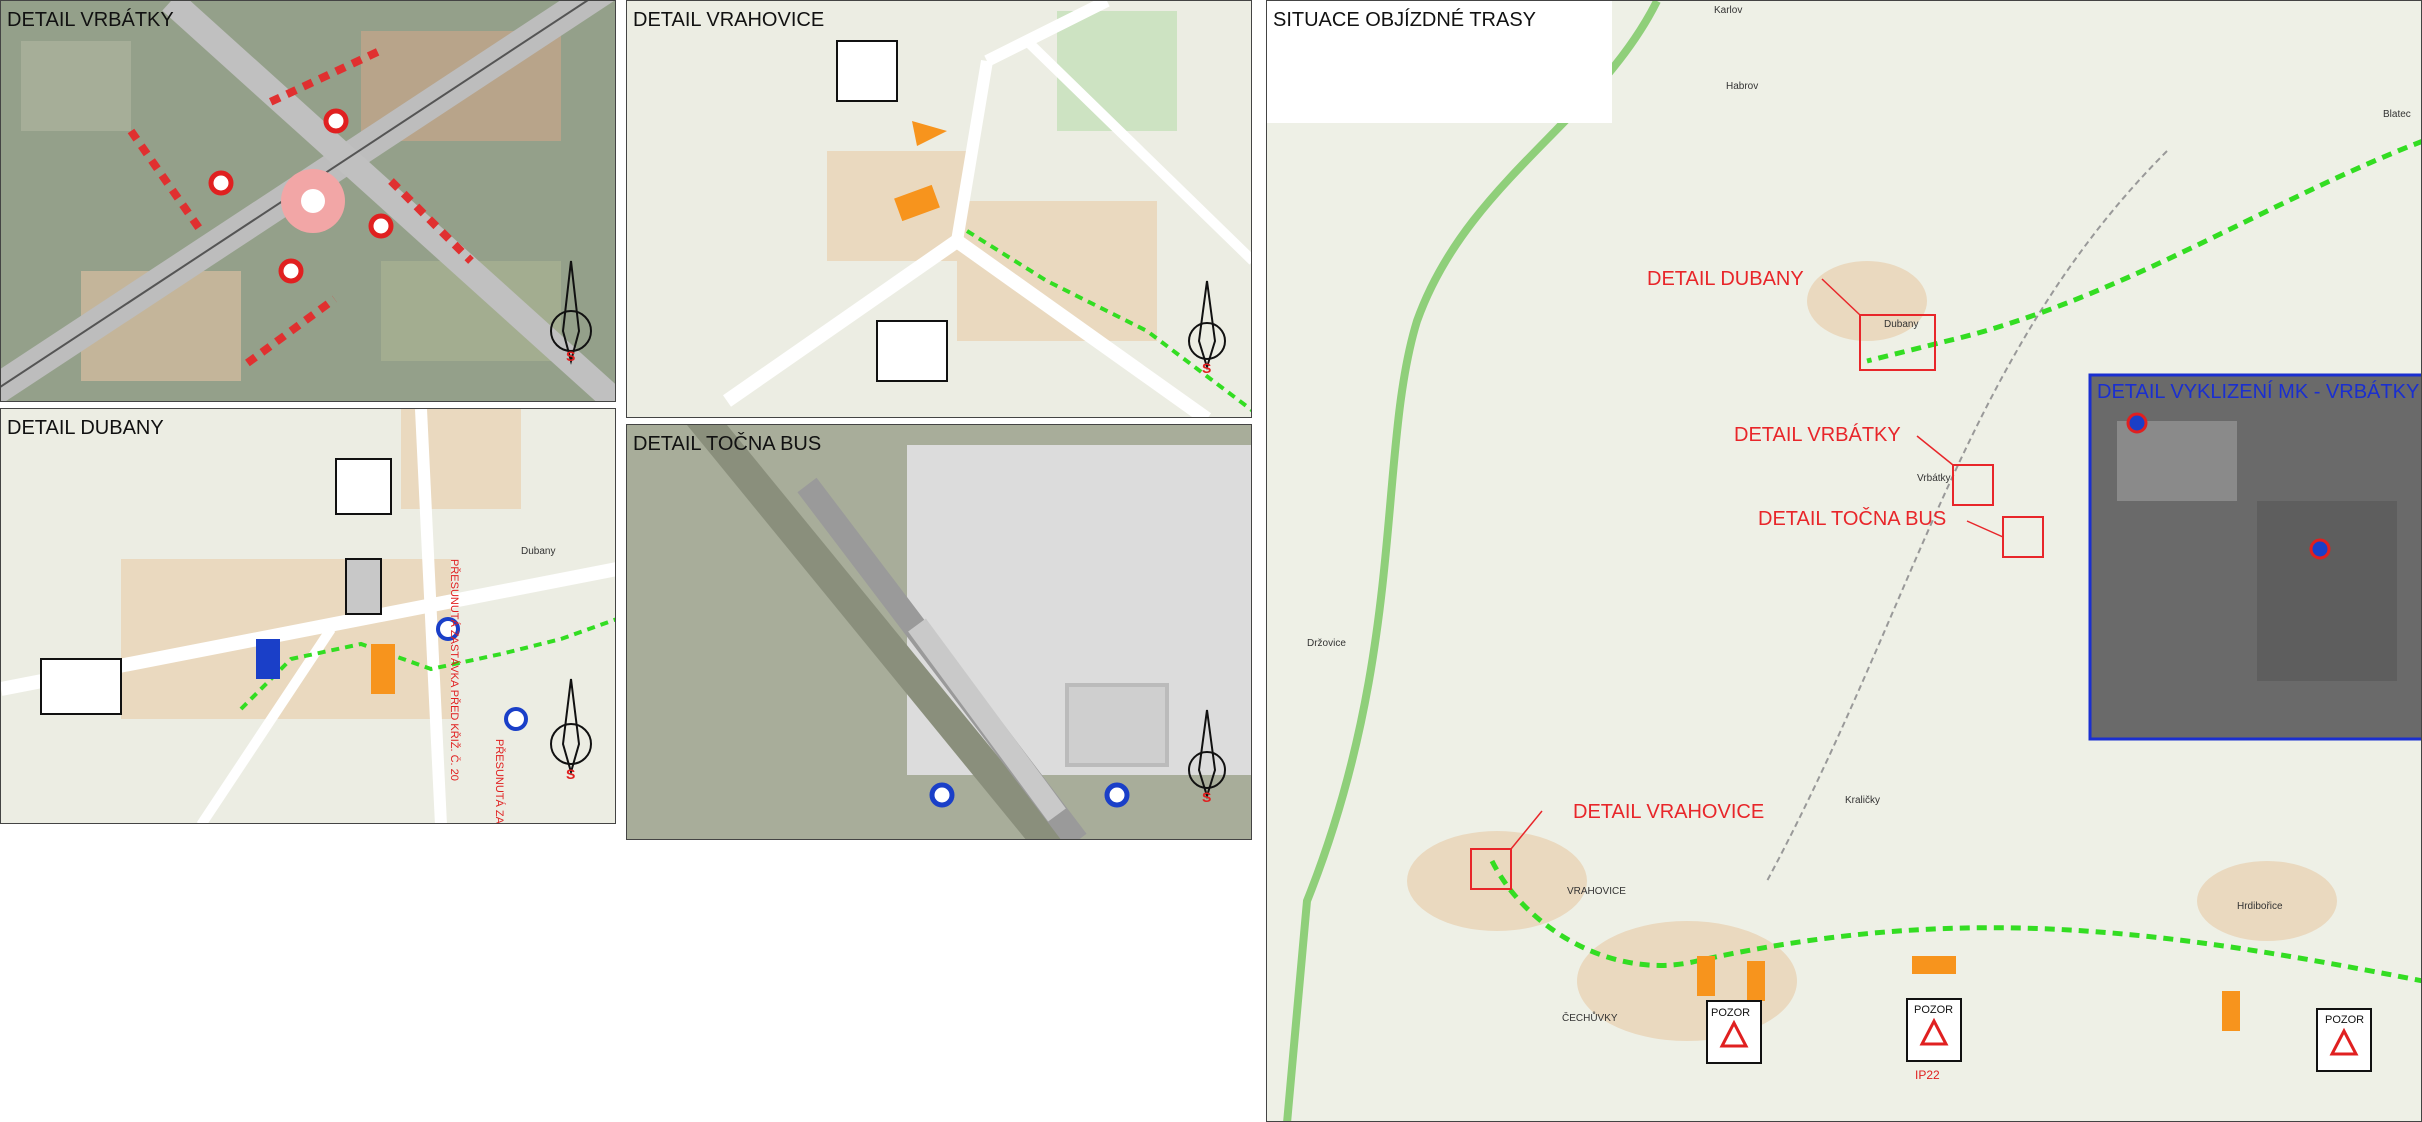  I want to click on place-cechuvky: ČECHŮVKY, so click(1590, 1018).